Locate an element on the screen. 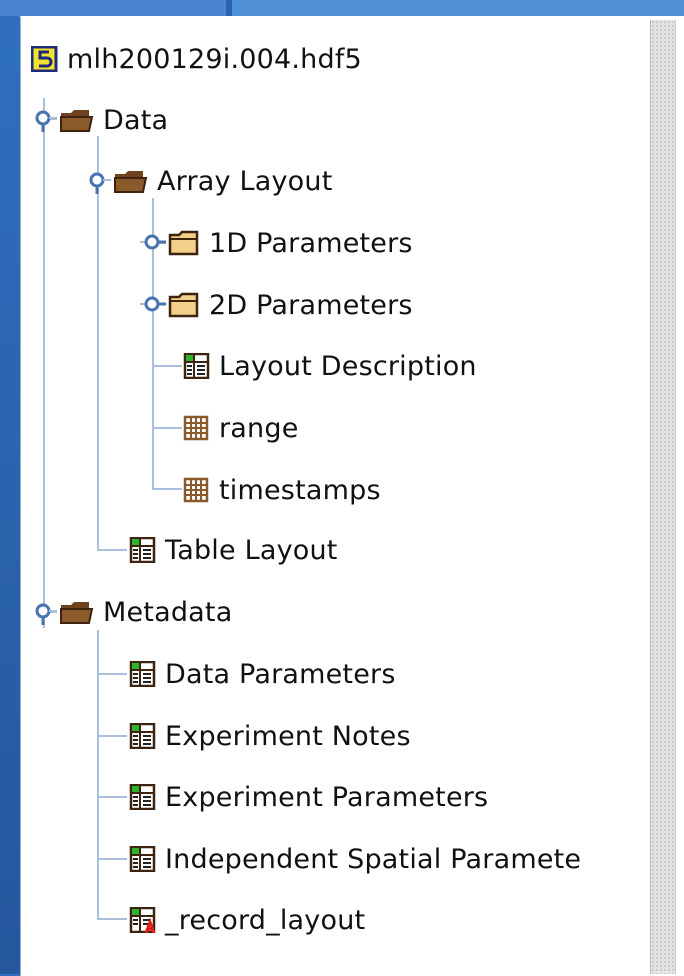 The height and width of the screenshot is (976, 684). tree-root-label: mlh200129i.004.hdf5 is located at coordinates (214, 59).